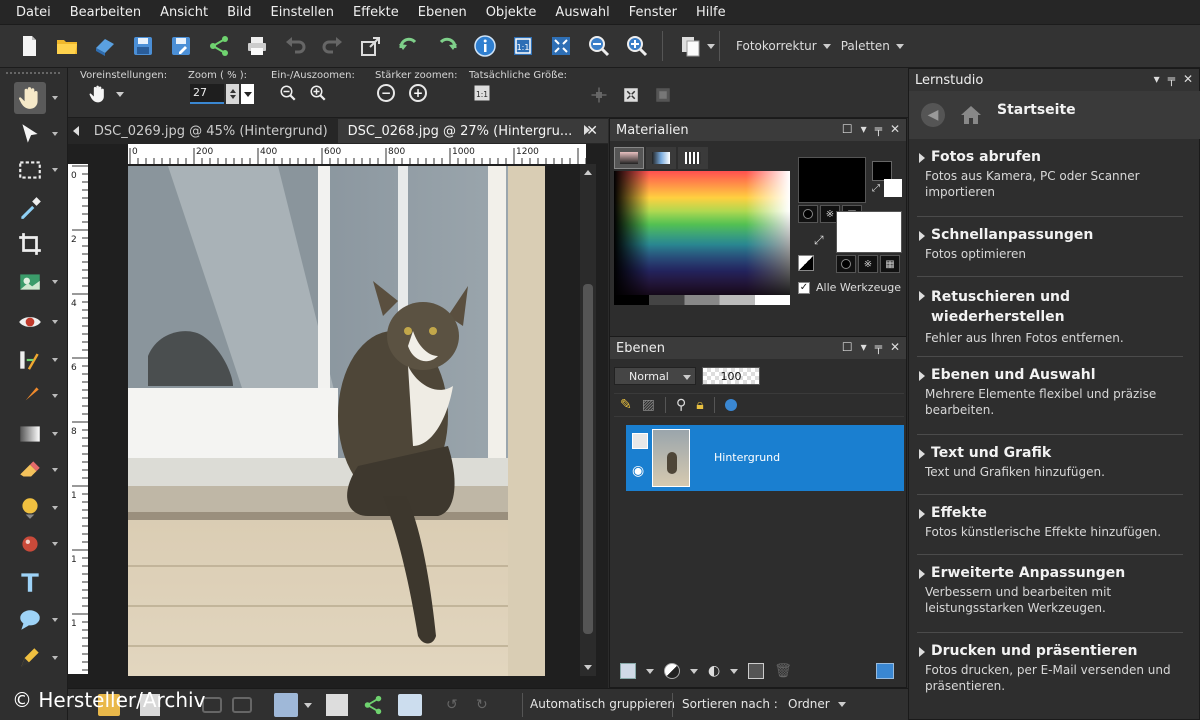  Describe the element at coordinates (286, 705) in the screenshot. I see `person-icon` at that location.